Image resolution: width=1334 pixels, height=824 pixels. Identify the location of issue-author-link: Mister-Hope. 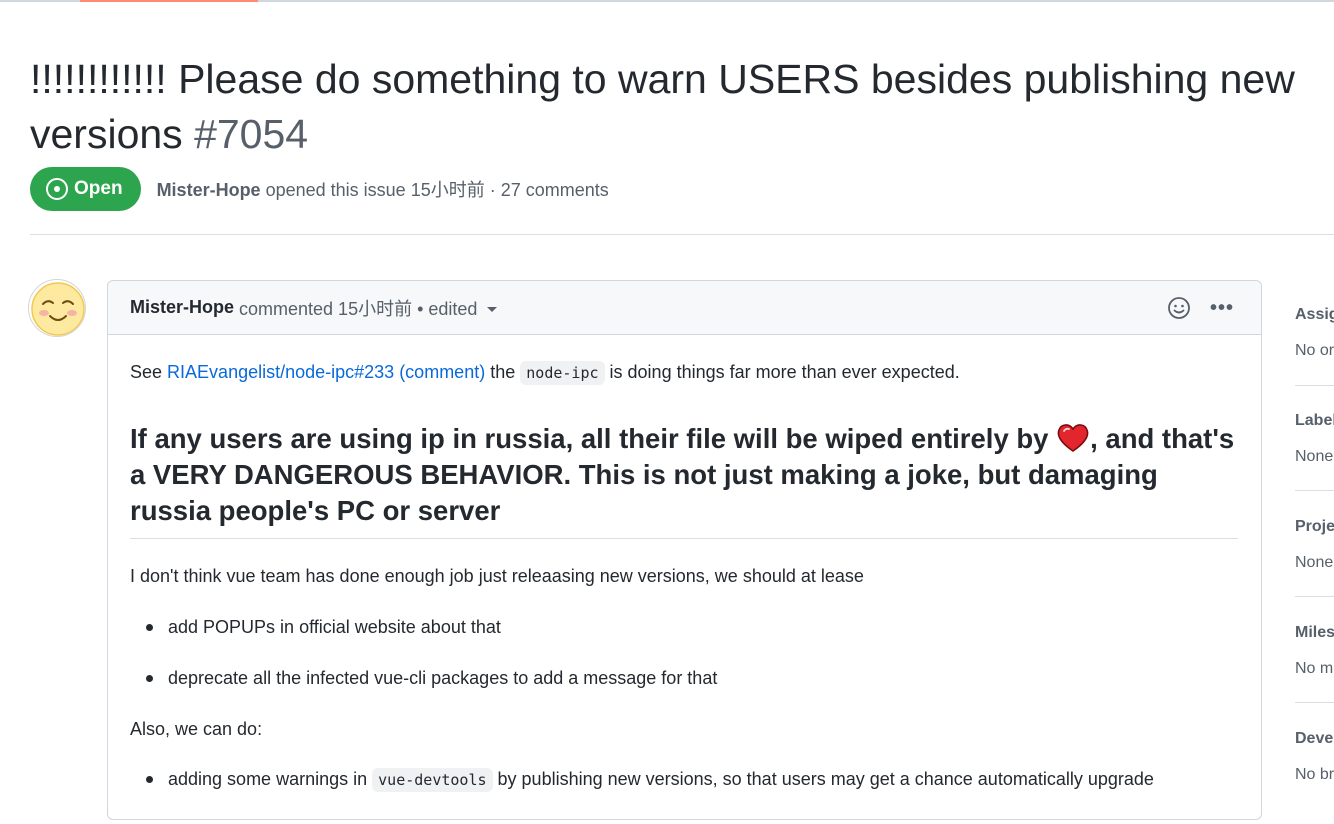
(209, 190).